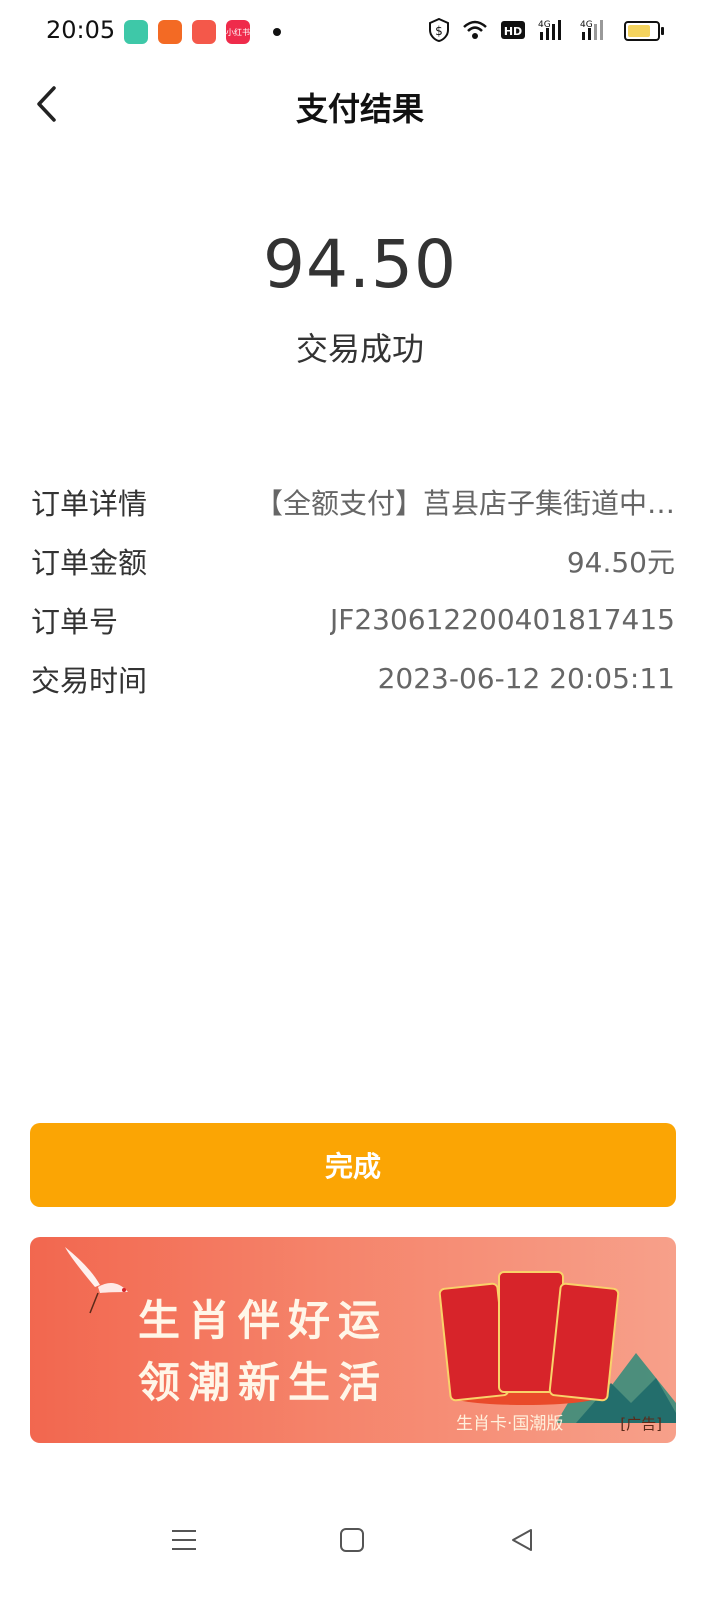 The width and height of the screenshot is (720, 1600). I want to click on status-bar: 20:05 小红书 $ HD 4G 4G, so click(360, 32).